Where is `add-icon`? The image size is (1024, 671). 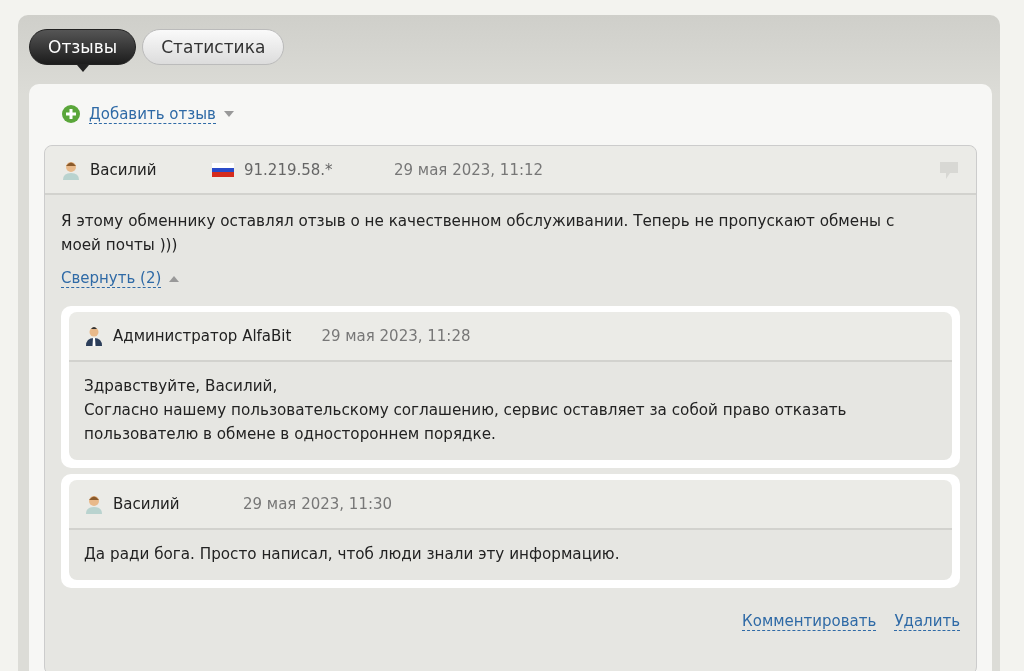 add-icon is located at coordinates (71, 114).